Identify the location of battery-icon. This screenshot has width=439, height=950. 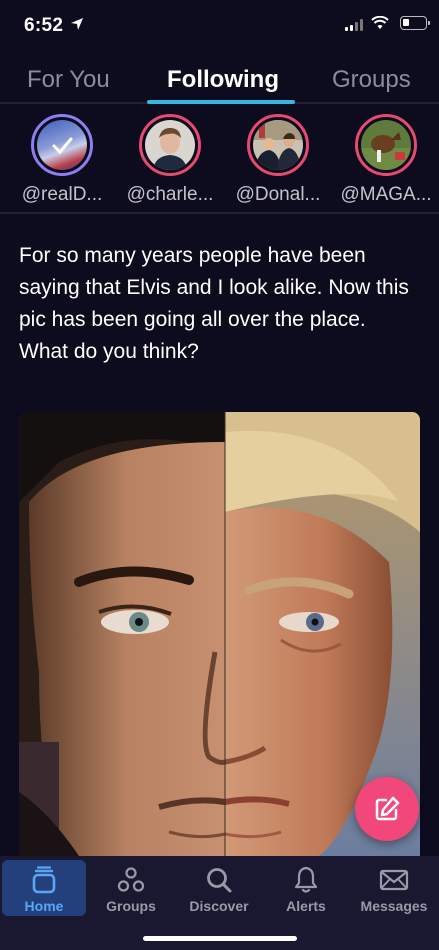
(415, 23).